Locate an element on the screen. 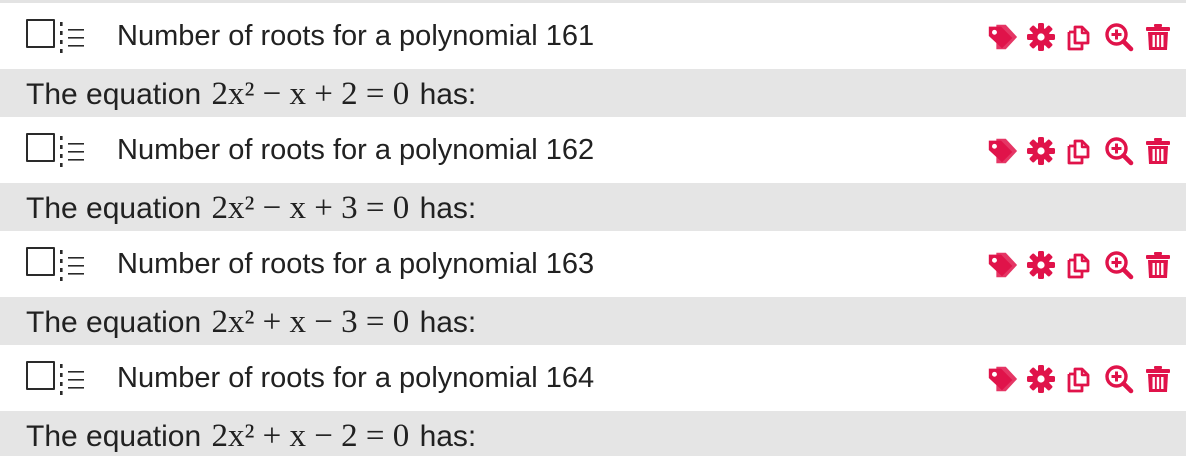 This screenshot has height=456, width=1186. equation: 2x² + x − 2 = 0 is located at coordinates (310, 436).